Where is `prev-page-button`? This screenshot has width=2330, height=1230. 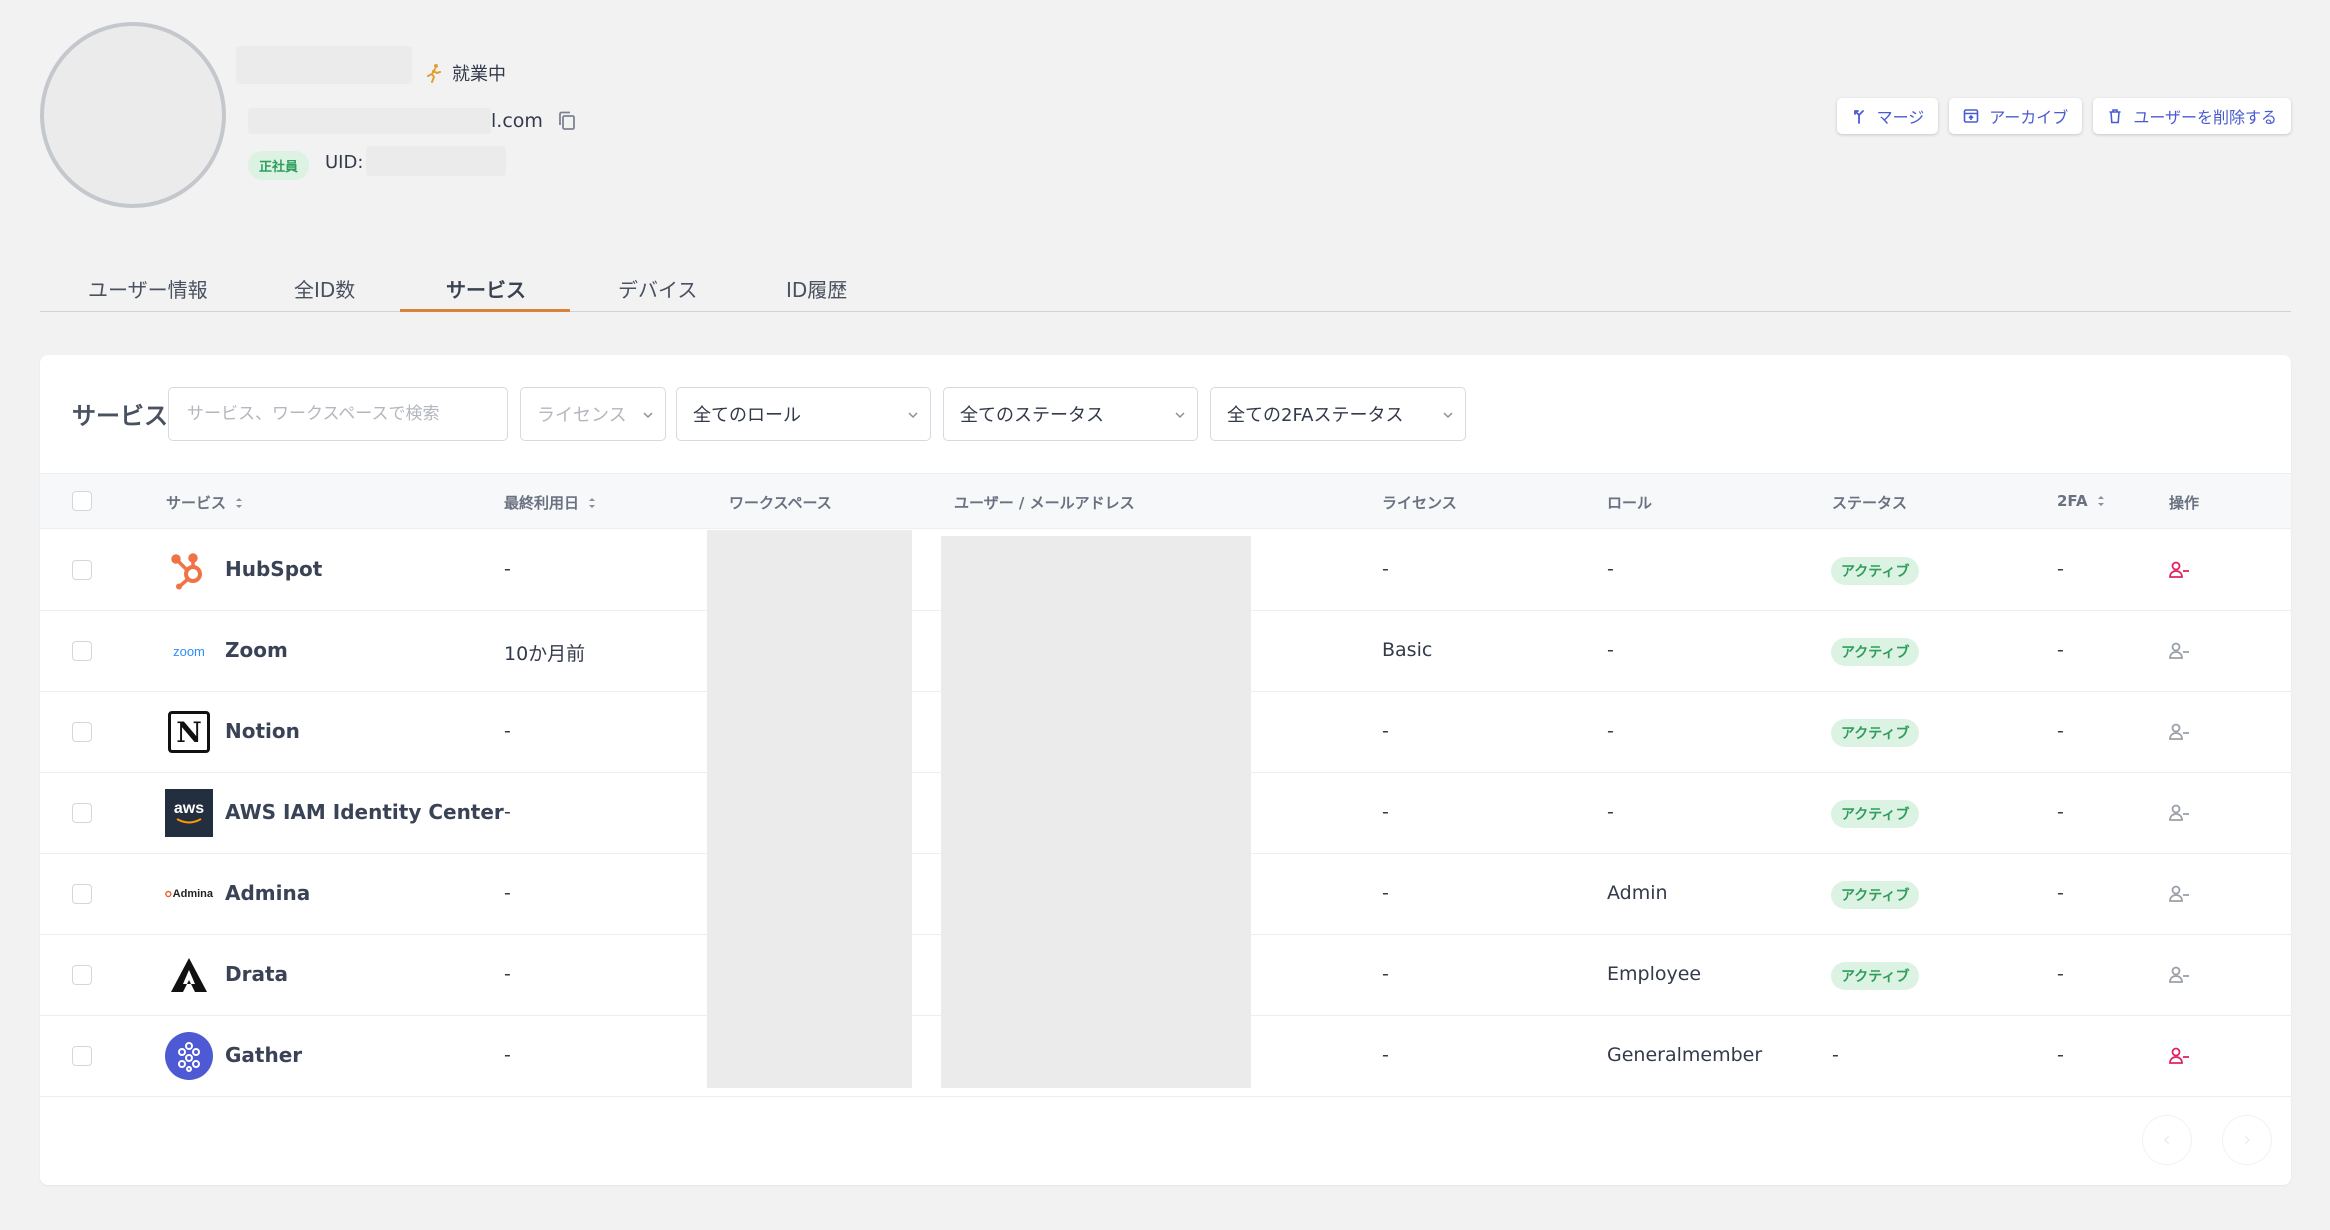
prev-page-button is located at coordinates (2167, 1140).